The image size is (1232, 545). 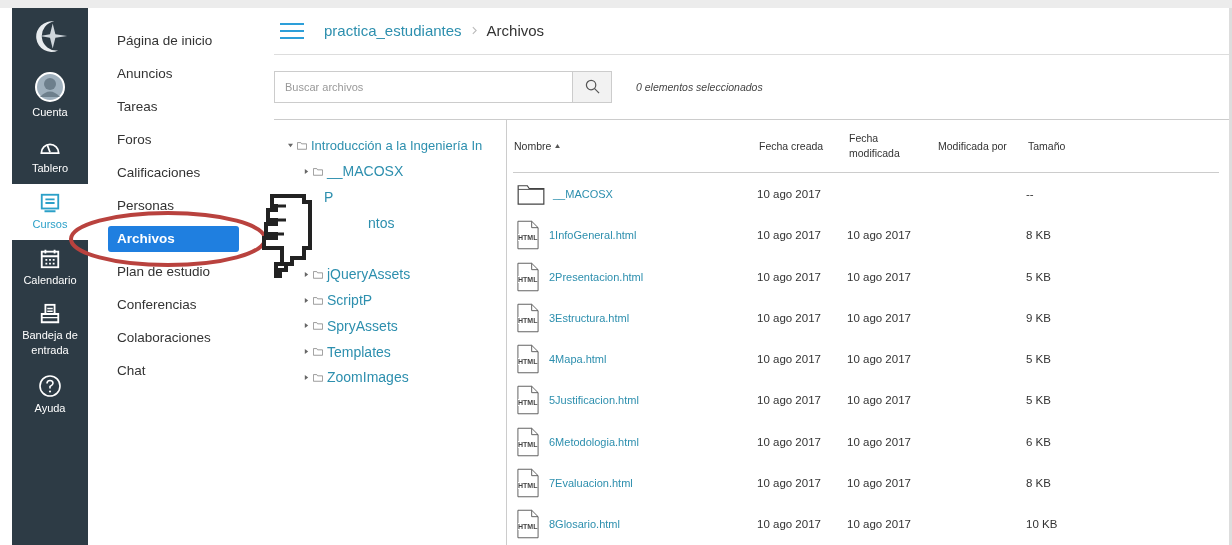 I want to click on file-link: 8Glosario.html, so click(x=584, y=524).